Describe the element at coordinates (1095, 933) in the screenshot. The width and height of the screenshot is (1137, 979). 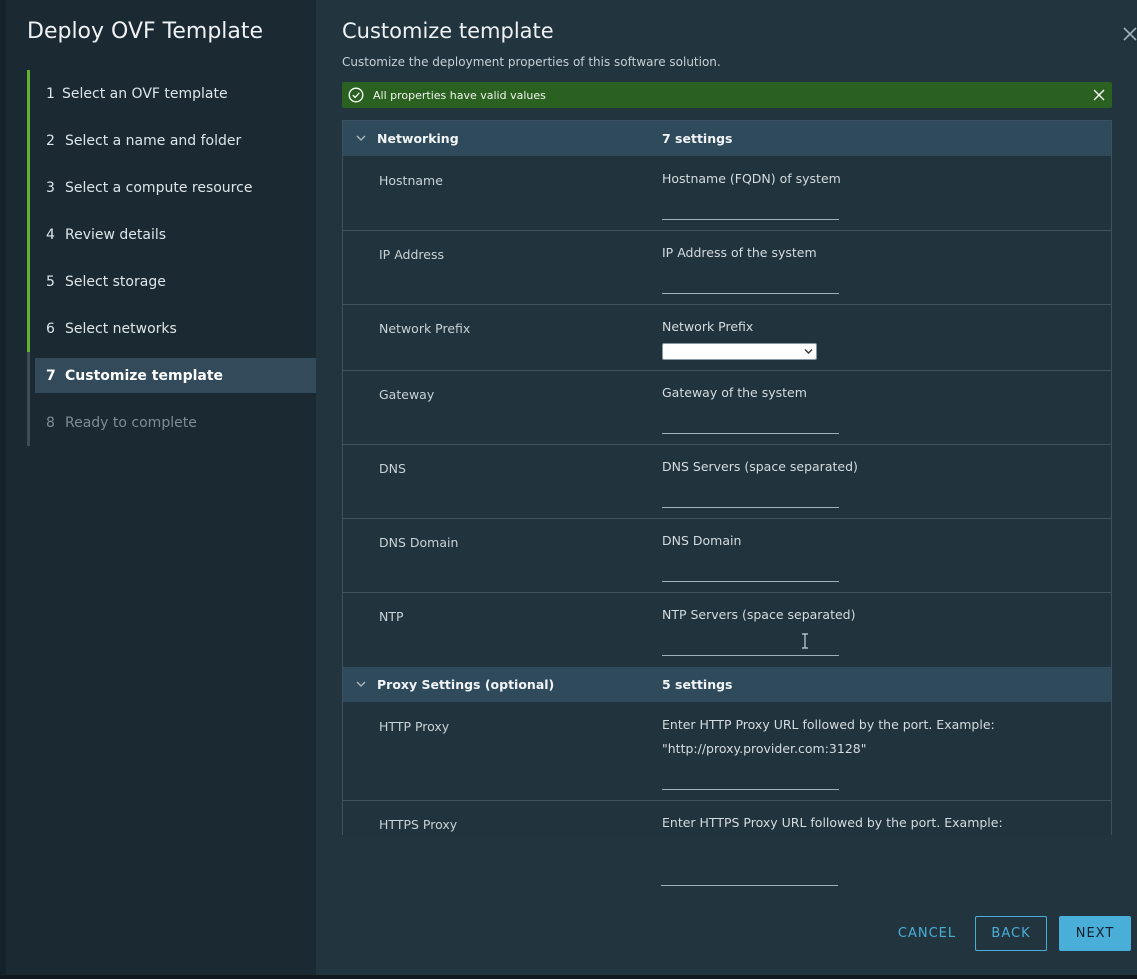
I see `next-button: NEXT` at that location.